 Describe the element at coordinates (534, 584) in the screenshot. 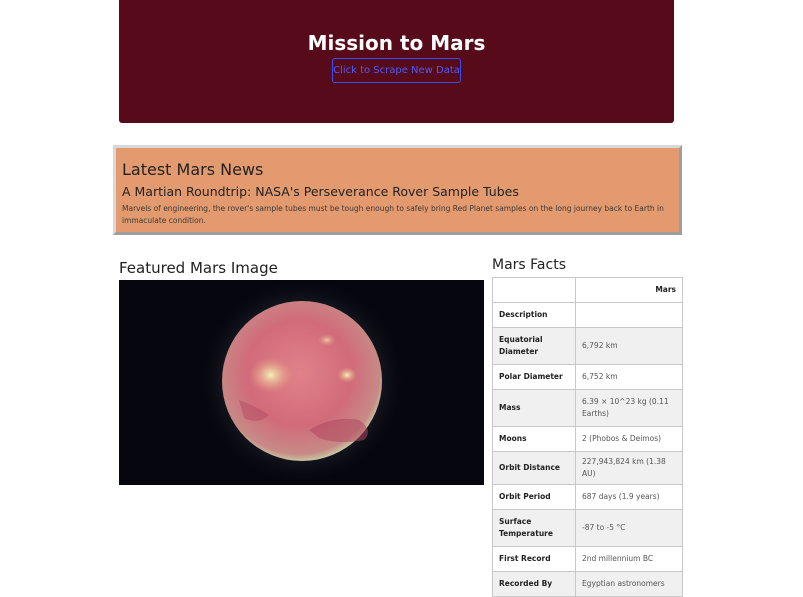

I see `row-label: Recorded By` at that location.